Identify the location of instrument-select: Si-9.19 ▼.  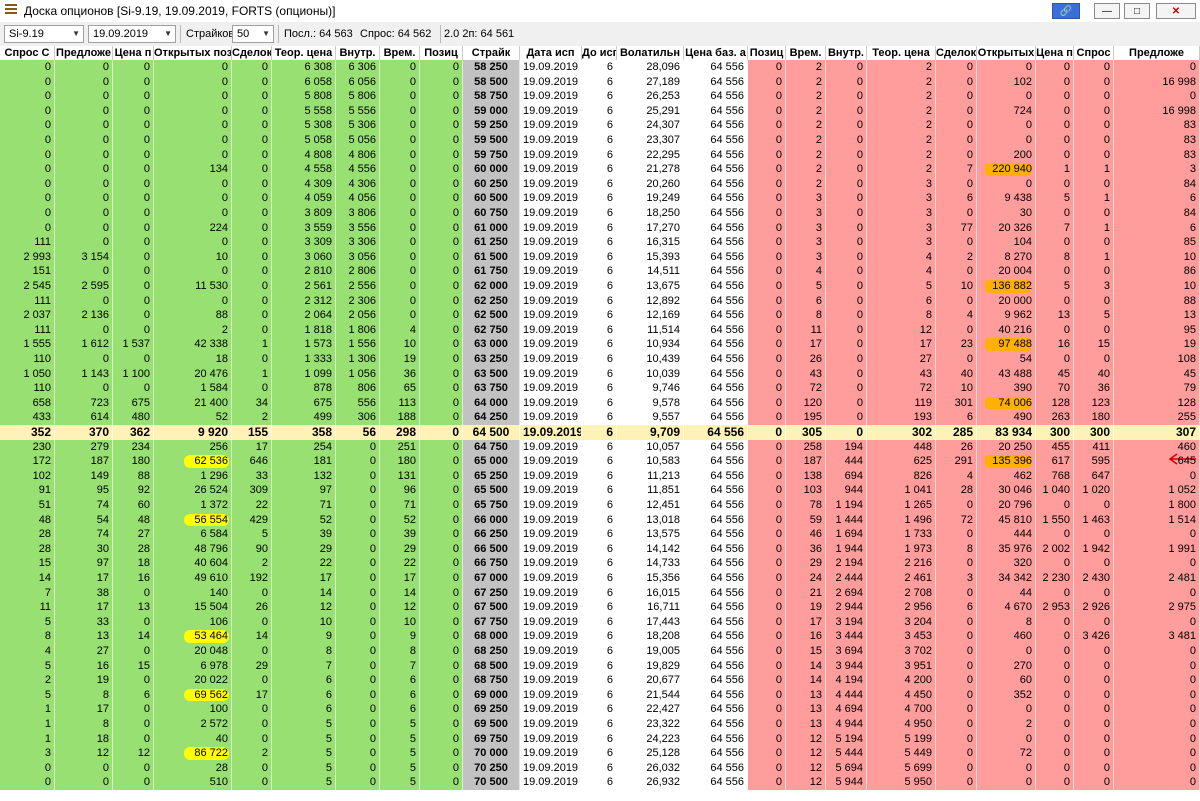
(44, 34).